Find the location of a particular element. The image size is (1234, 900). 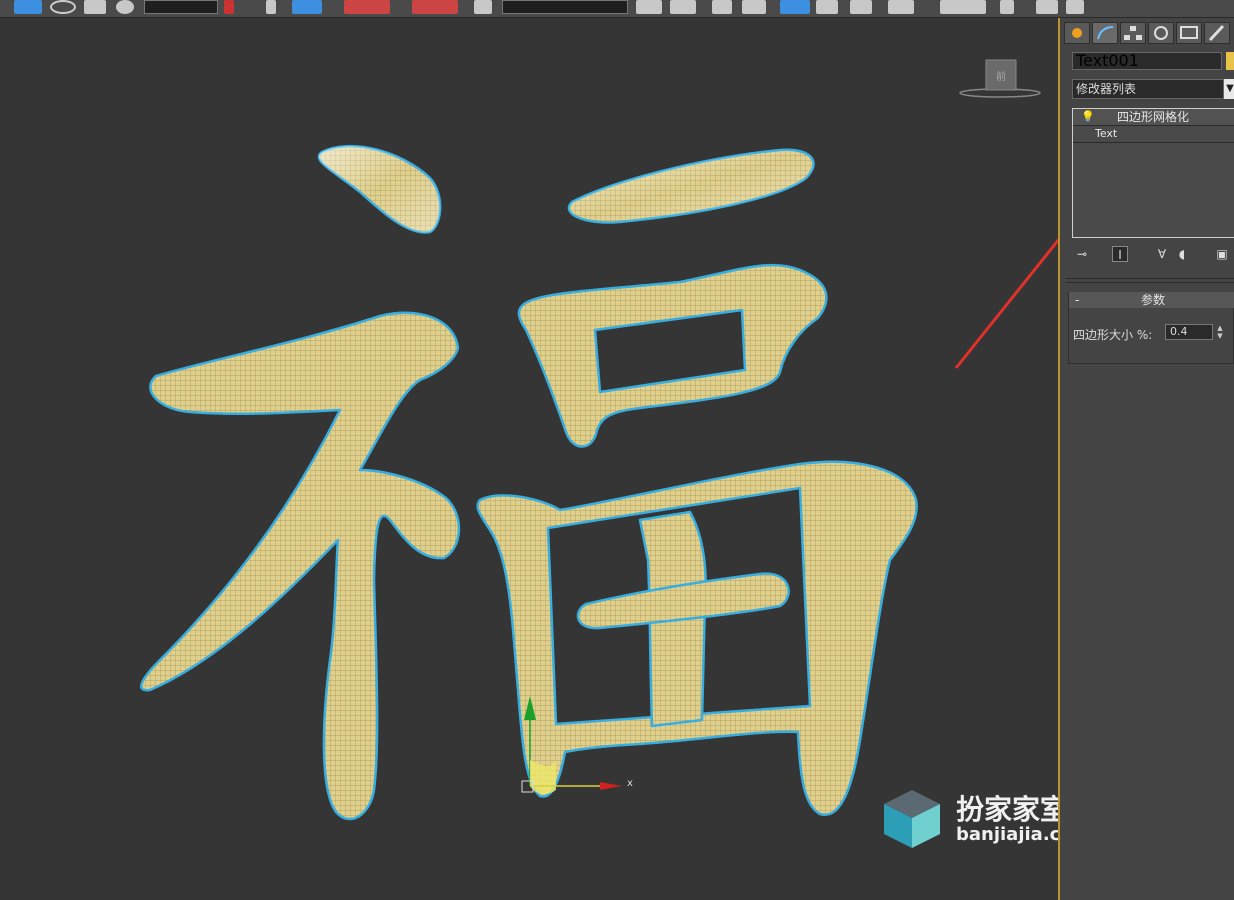

gizmo-axis-x-label: x is located at coordinates (630, 783).